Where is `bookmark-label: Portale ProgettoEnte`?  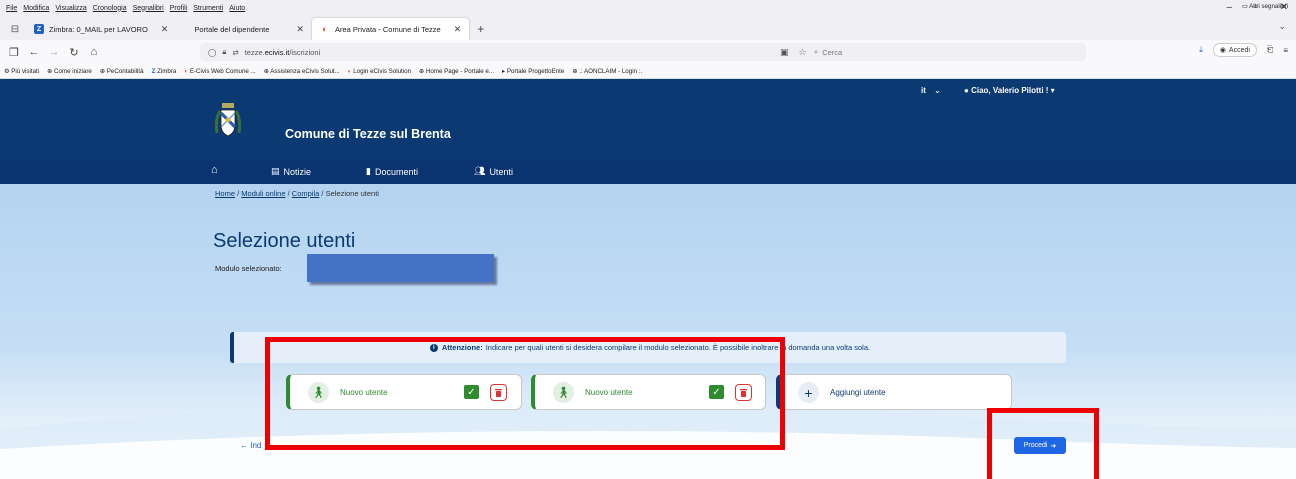
bookmark-label: Portale ProgettoEnte is located at coordinates (535, 71).